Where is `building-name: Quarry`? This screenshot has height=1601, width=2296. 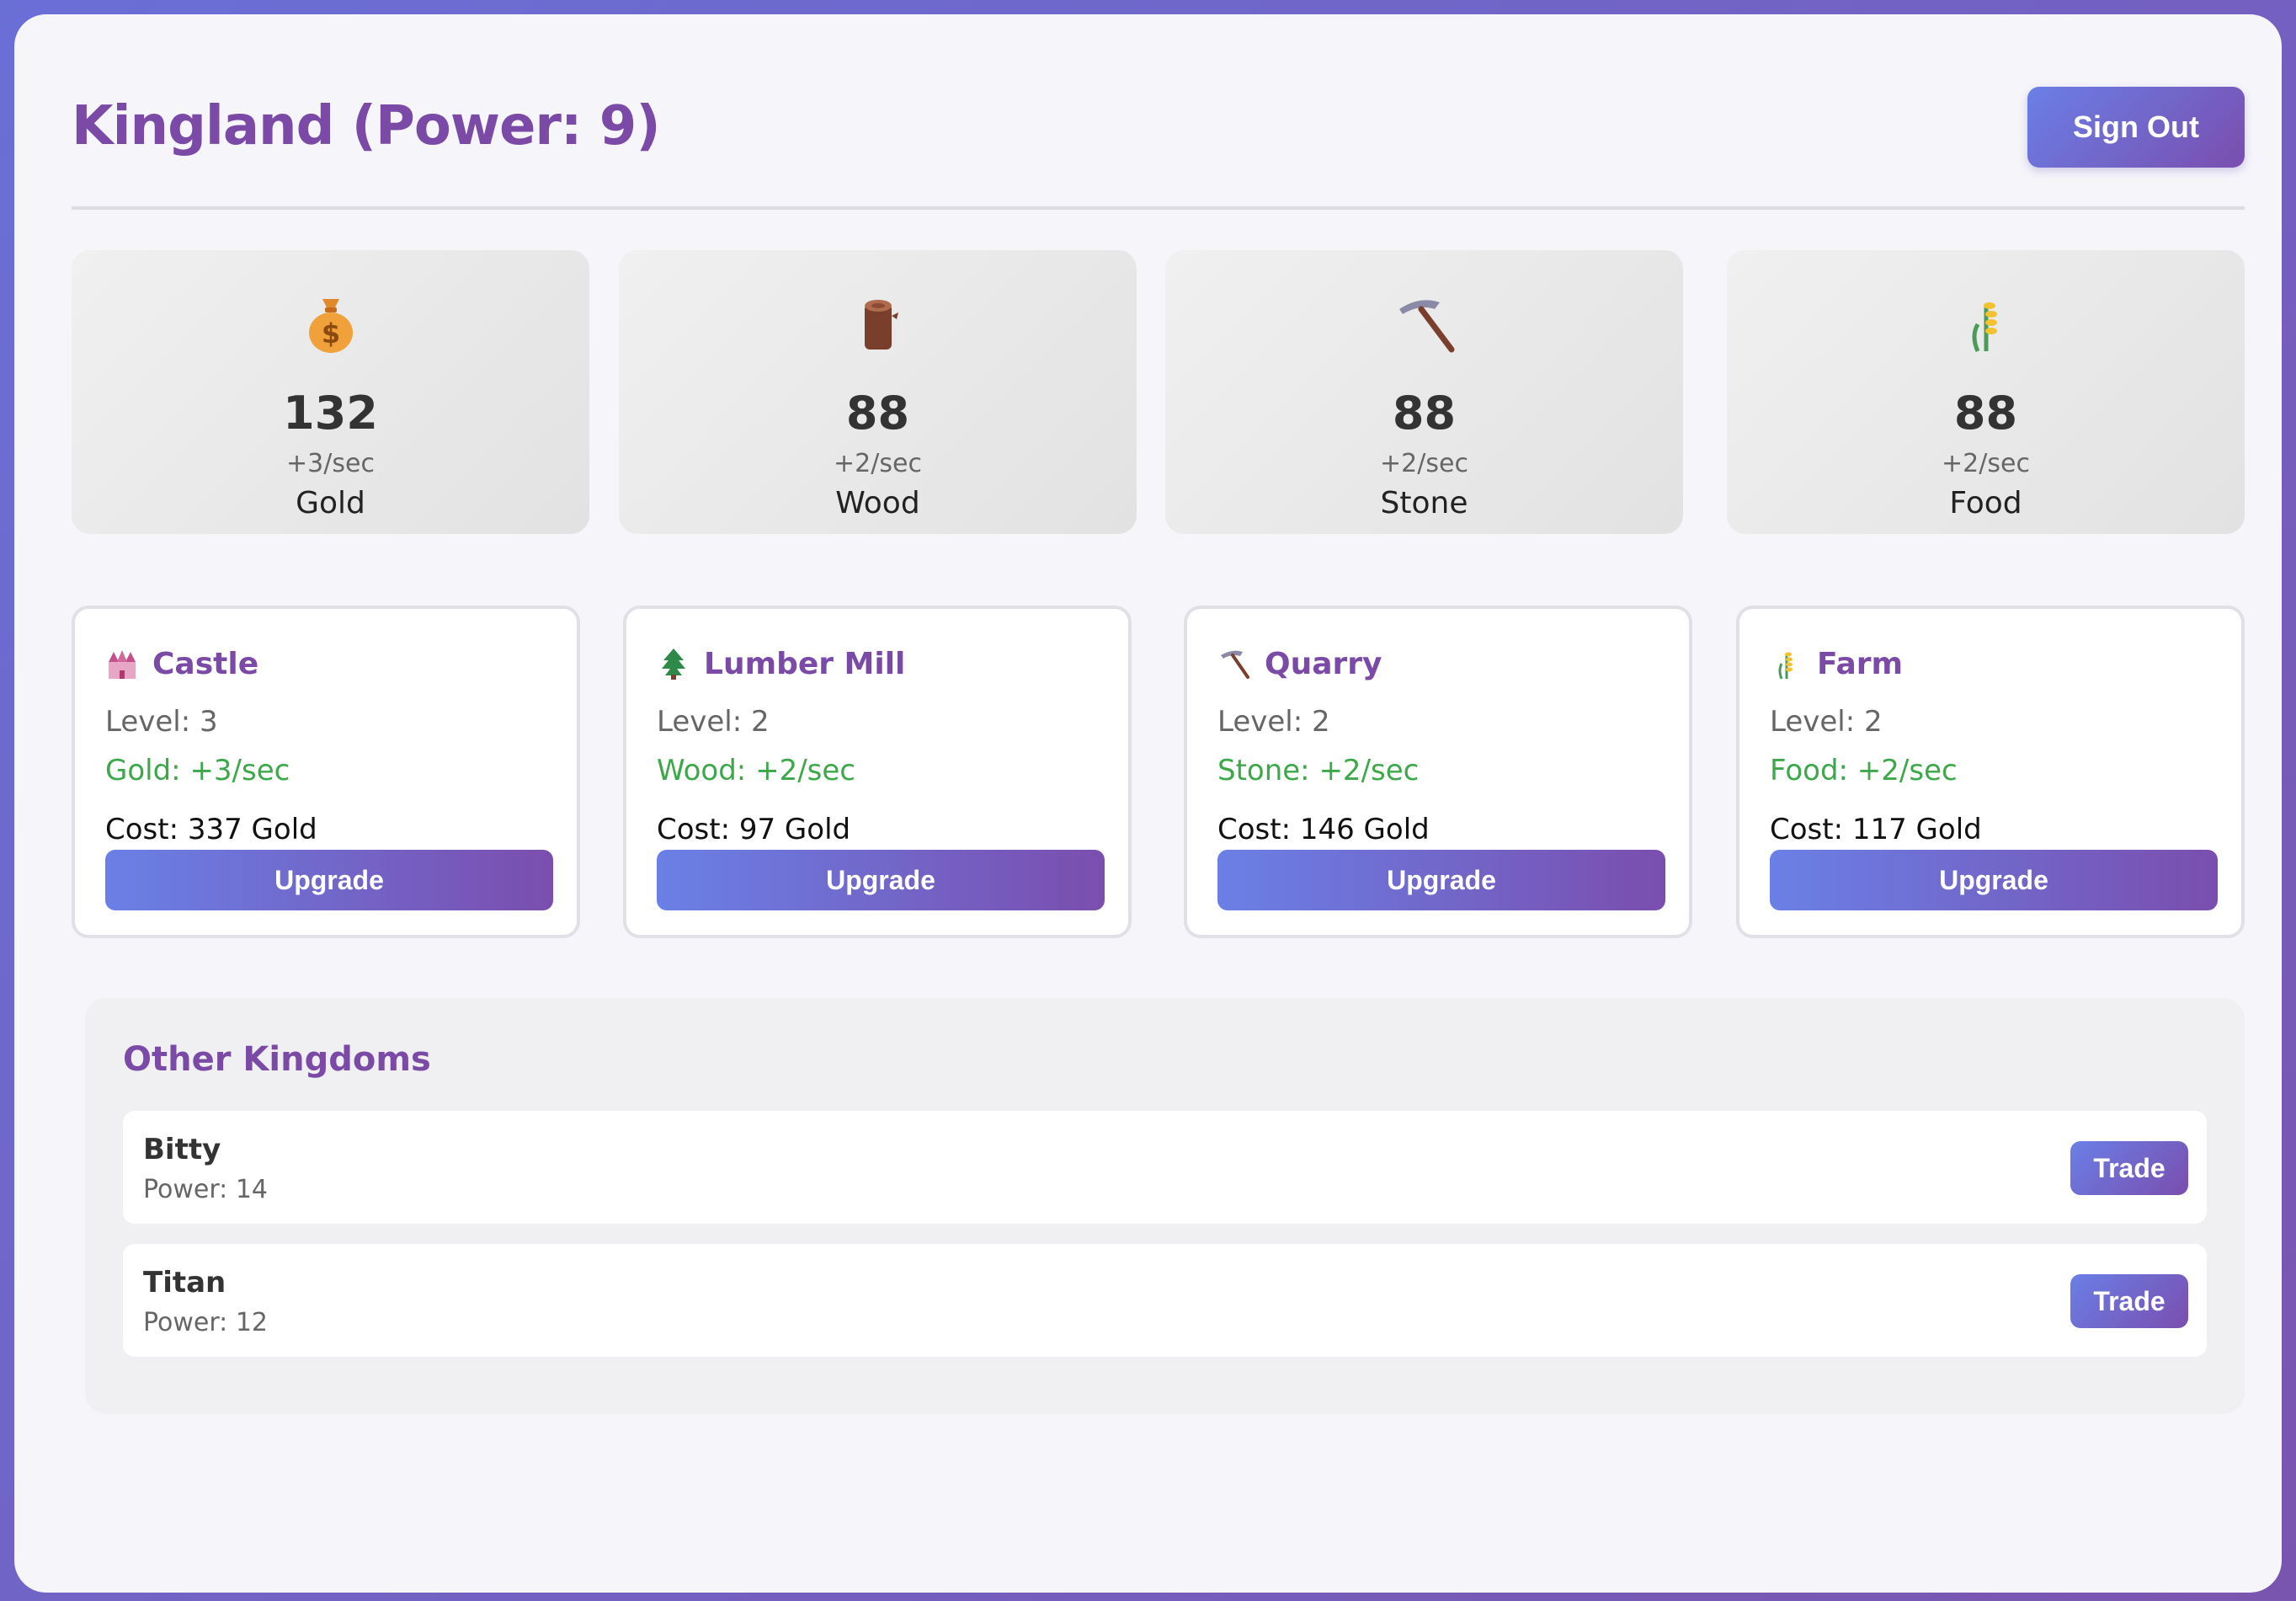 building-name: Quarry is located at coordinates (1323, 663).